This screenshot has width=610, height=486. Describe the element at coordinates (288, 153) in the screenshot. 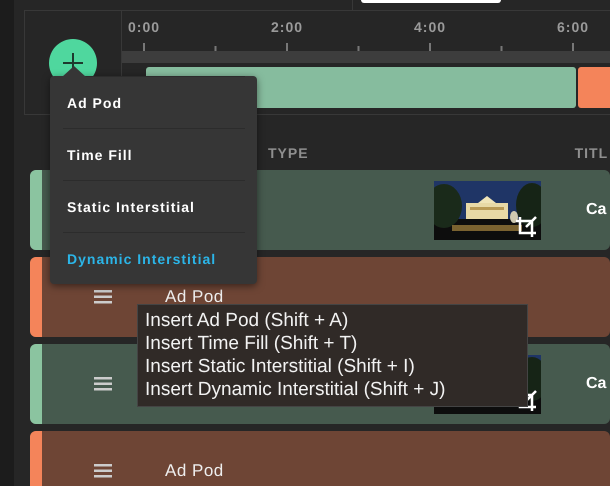

I see `column-header: TYPE` at that location.